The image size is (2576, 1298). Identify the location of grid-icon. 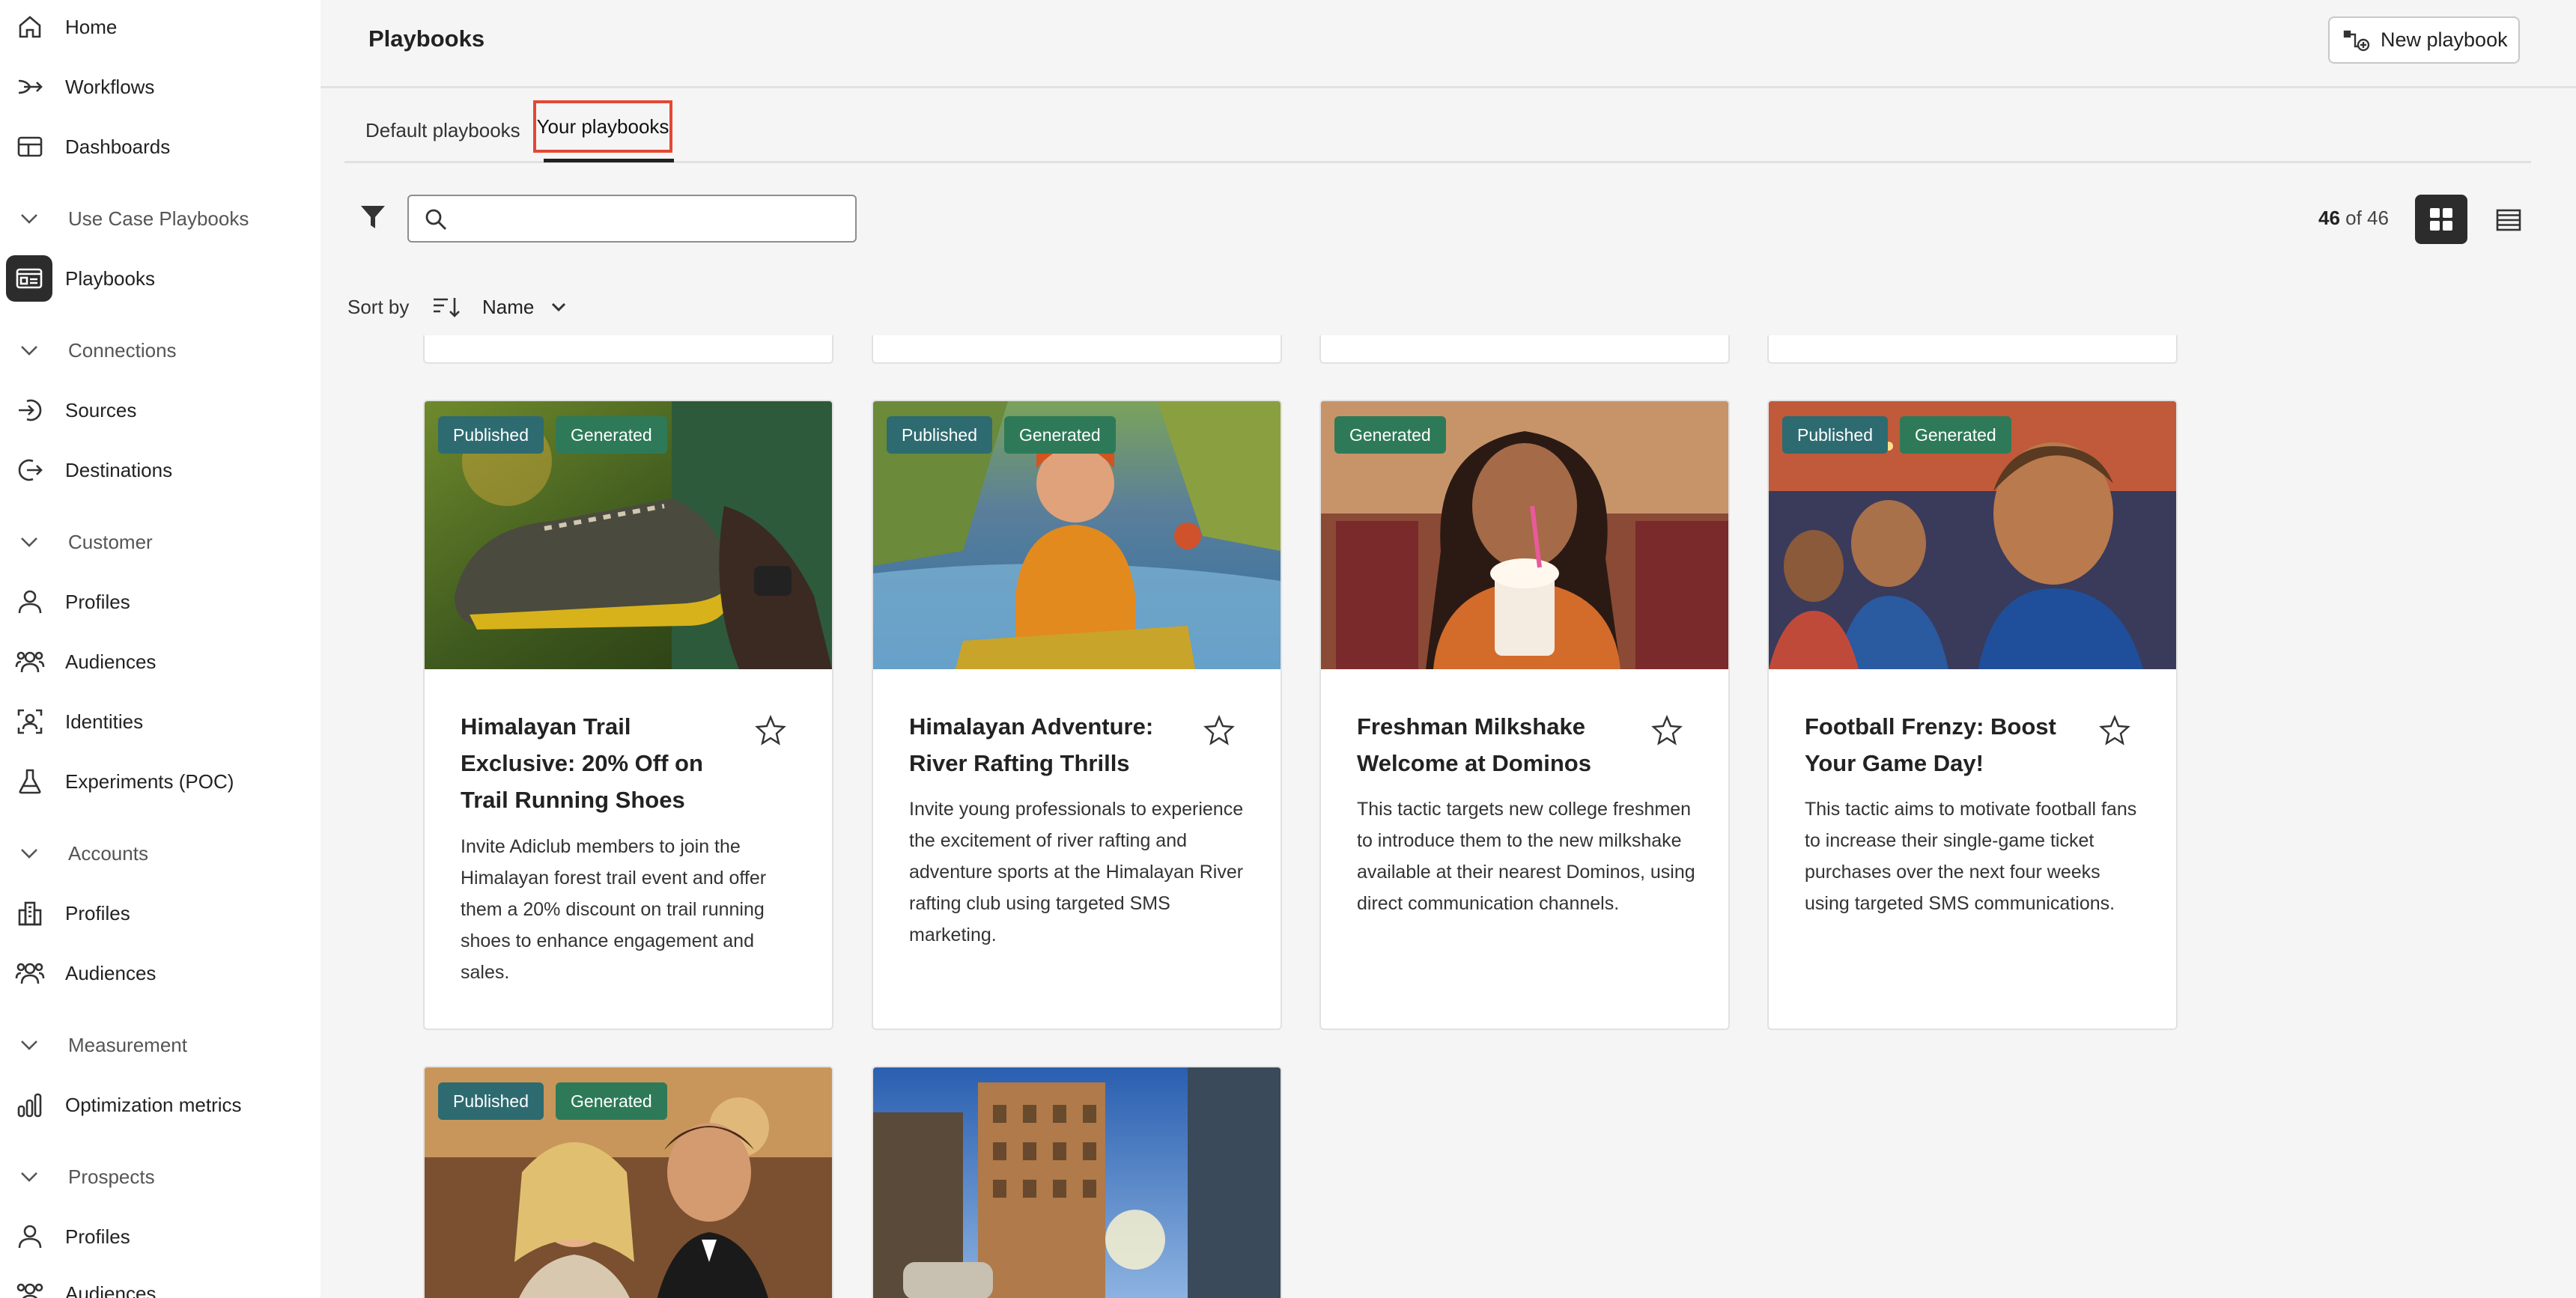
(2441, 219).